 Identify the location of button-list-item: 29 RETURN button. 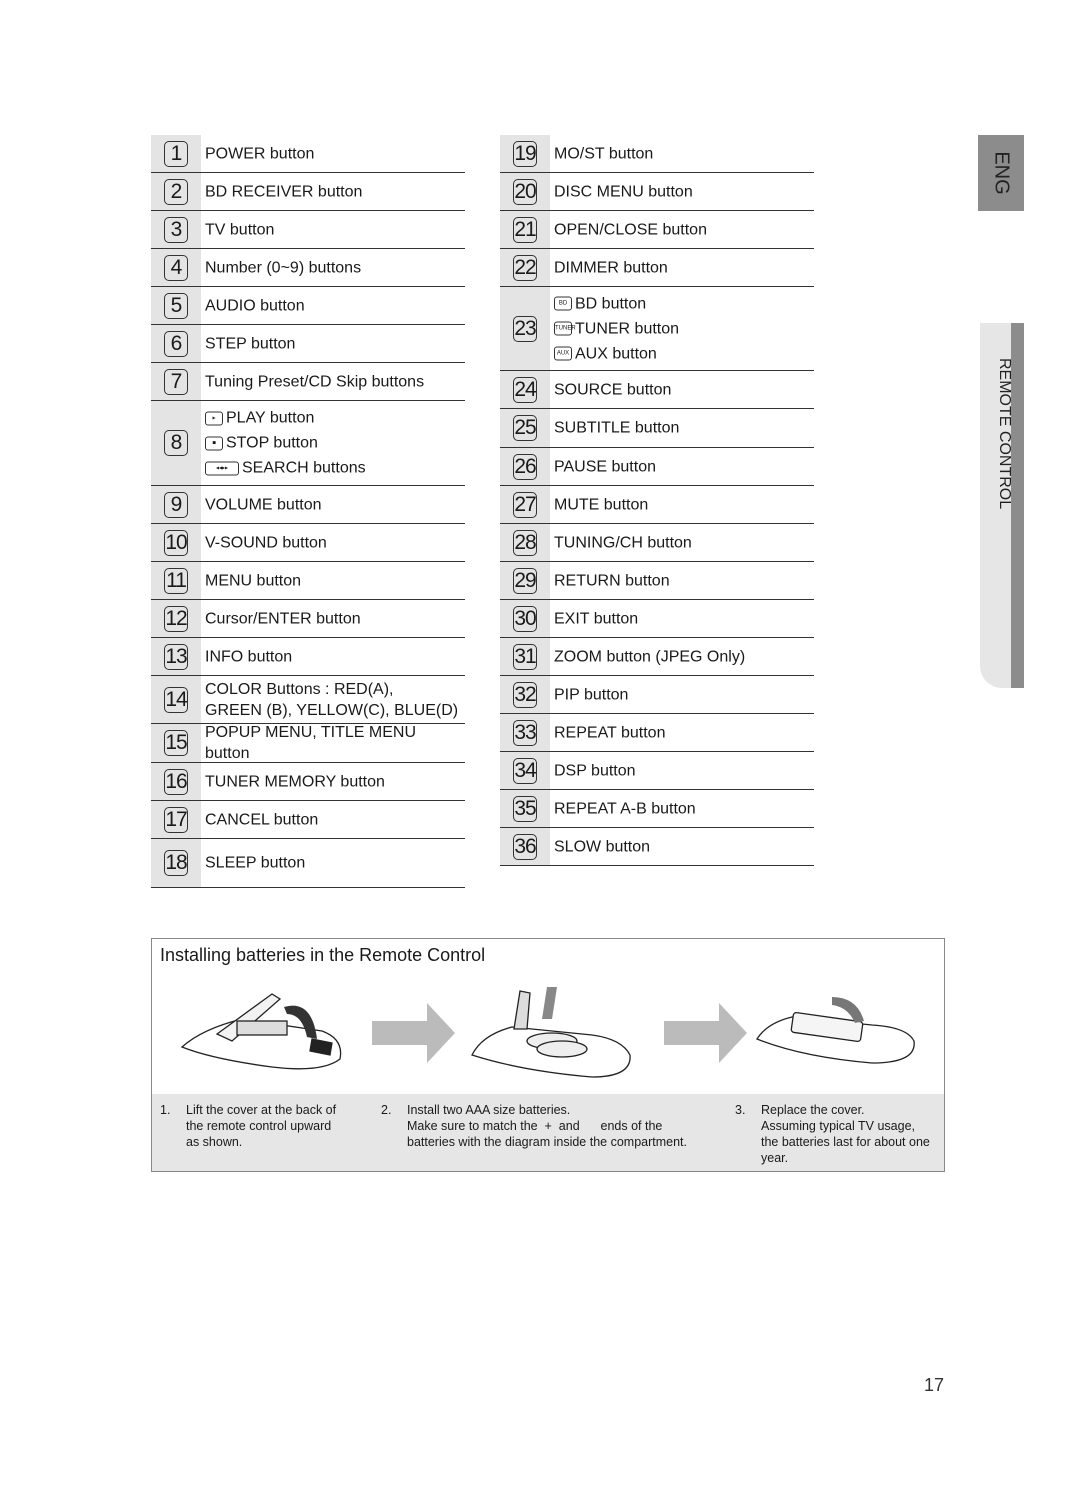
(657, 581).